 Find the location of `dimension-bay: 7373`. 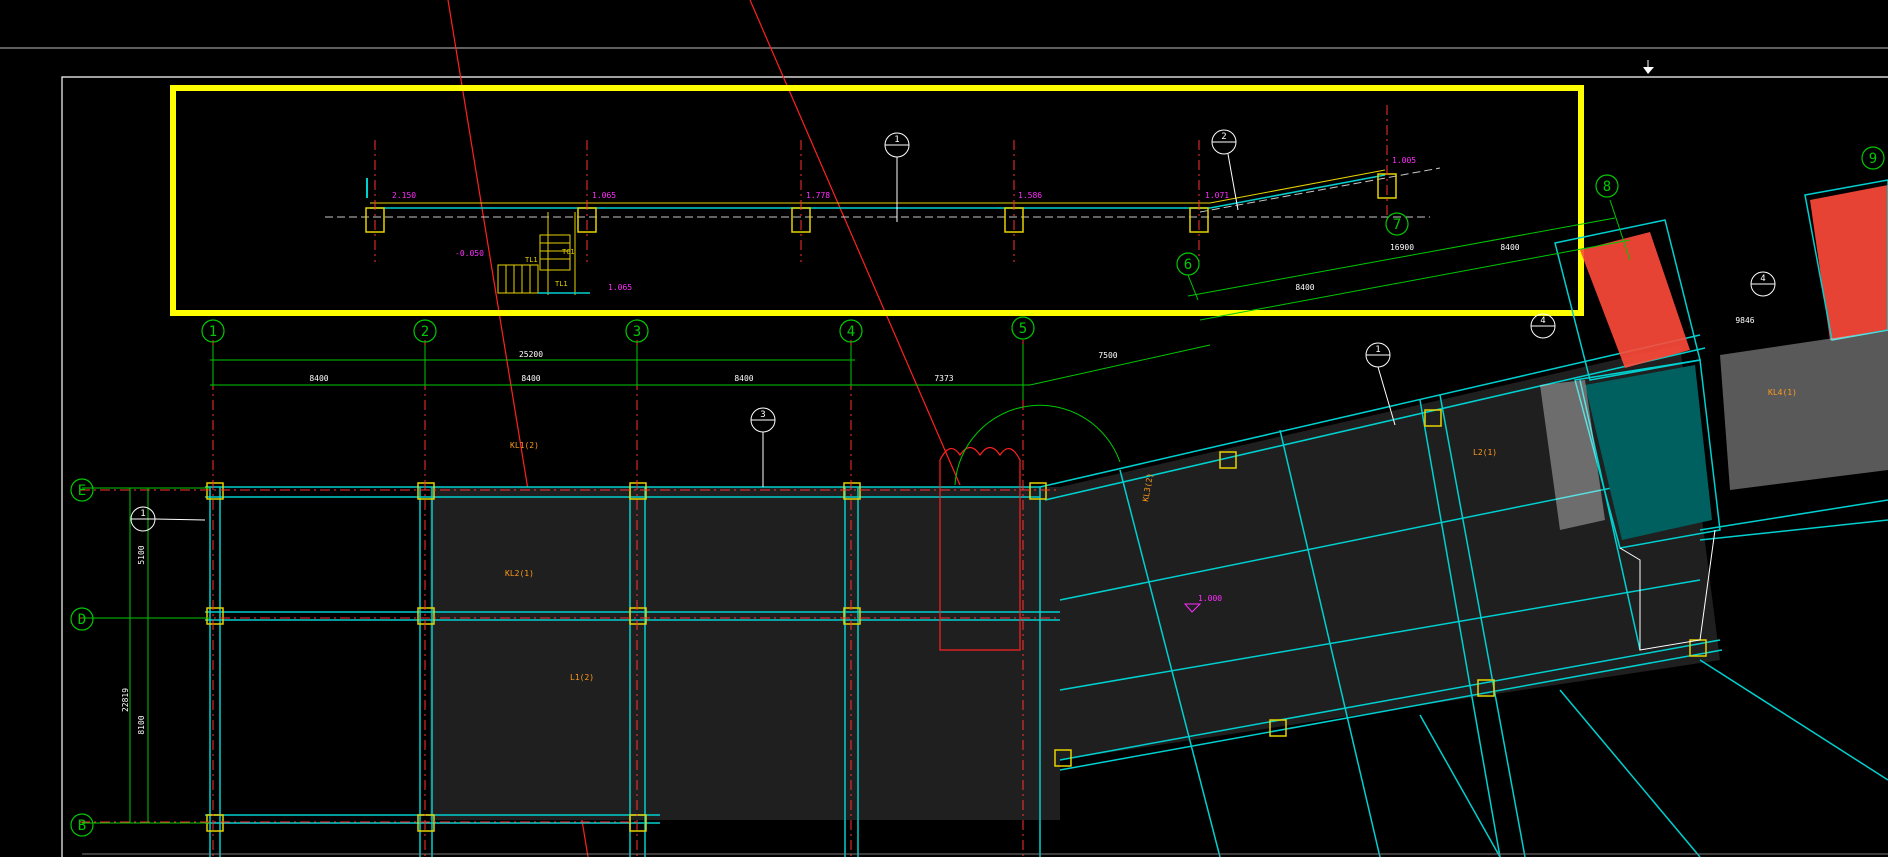

dimension-bay: 7373 is located at coordinates (943, 378).